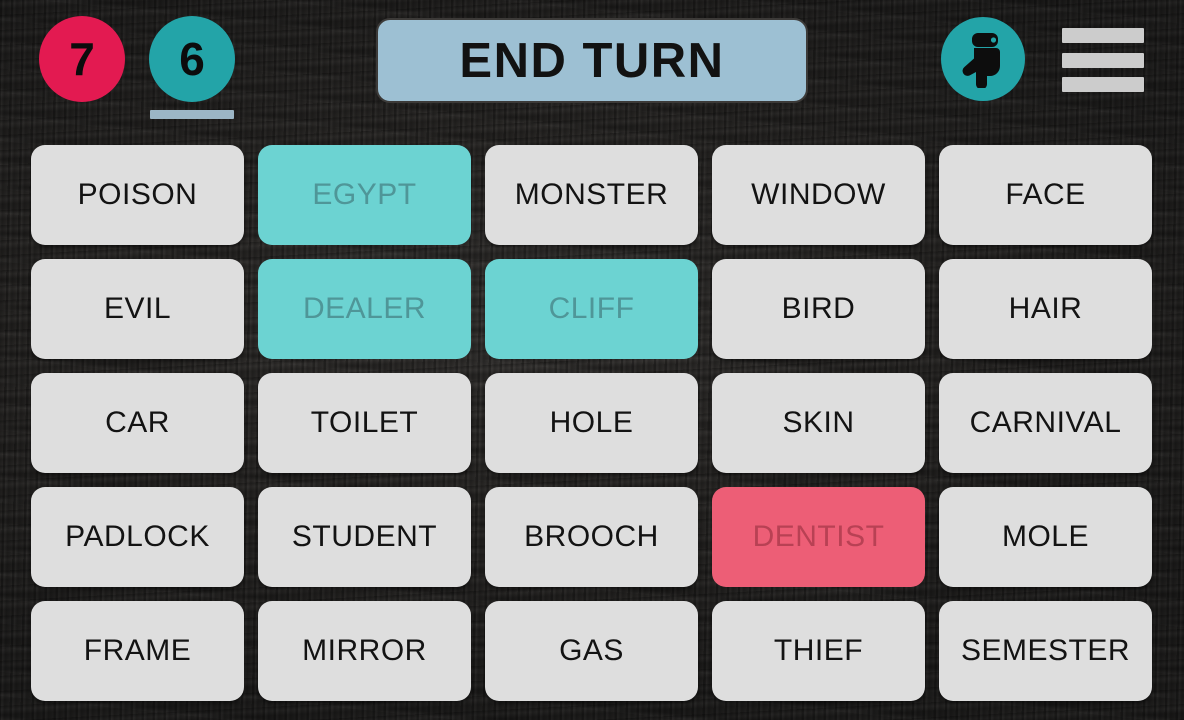 This screenshot has width=1184, height=720. I want to click on word-card: POISON, so click(137, 195).